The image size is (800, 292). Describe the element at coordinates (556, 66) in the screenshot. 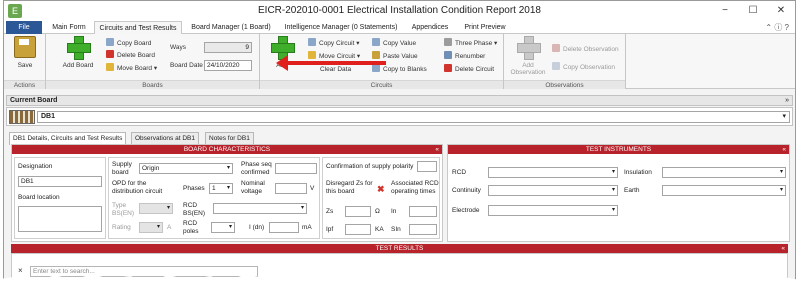

I see `copy-observation-icon` at that location.